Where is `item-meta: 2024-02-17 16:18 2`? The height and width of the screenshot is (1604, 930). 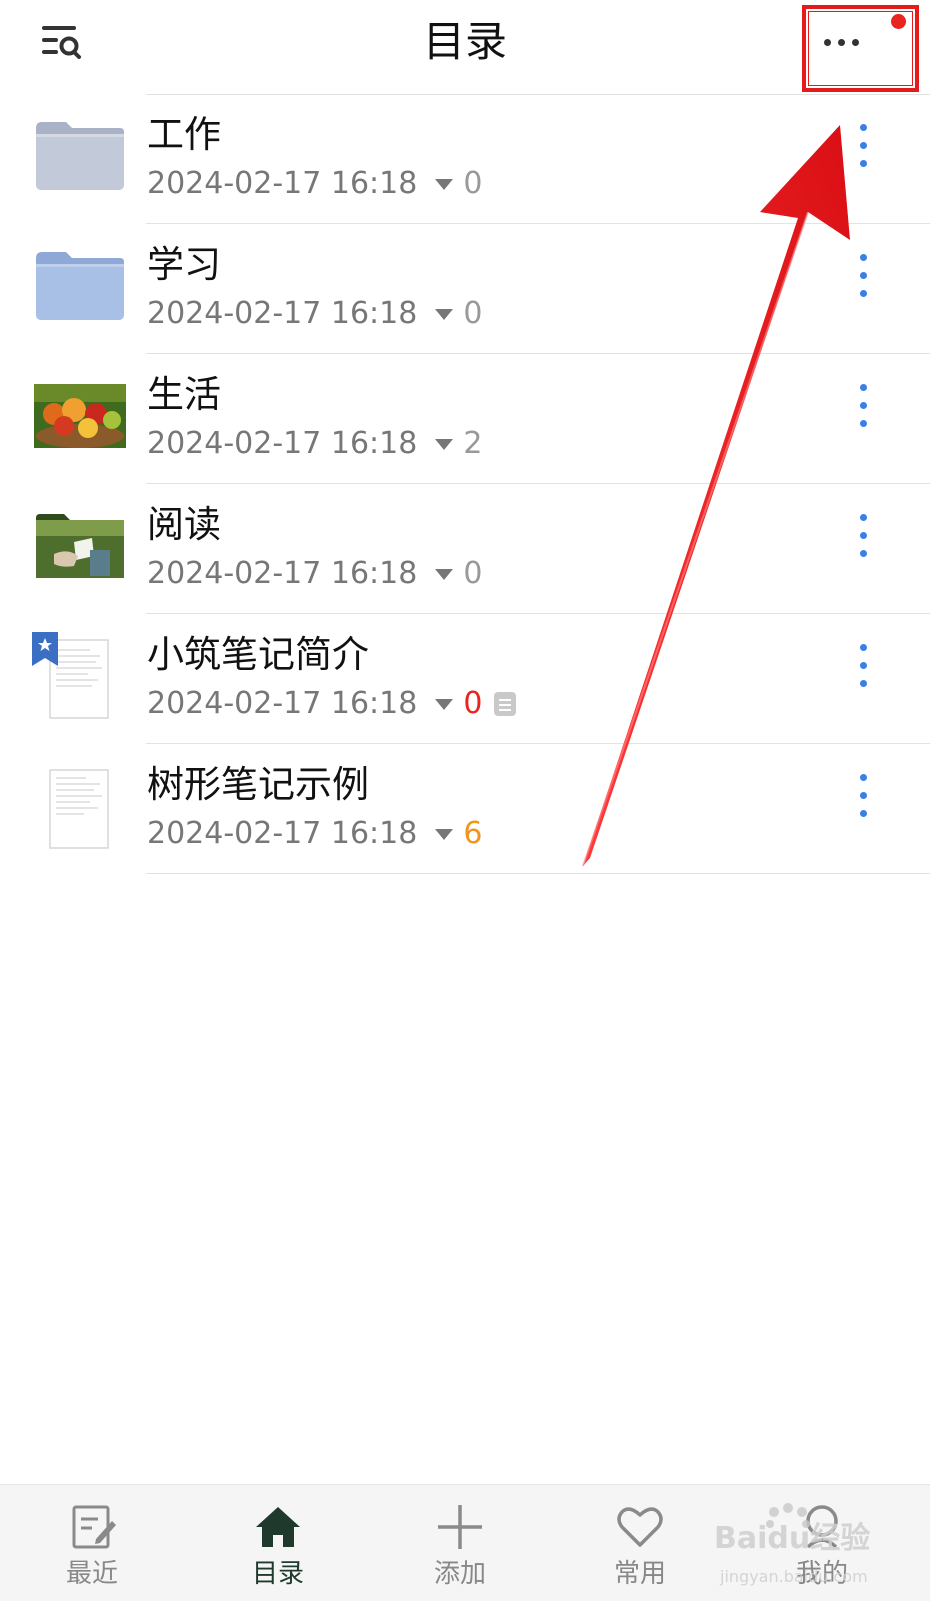 item-meta: 2024-02-17 16:18 2 is located at coordinates (314, 444).